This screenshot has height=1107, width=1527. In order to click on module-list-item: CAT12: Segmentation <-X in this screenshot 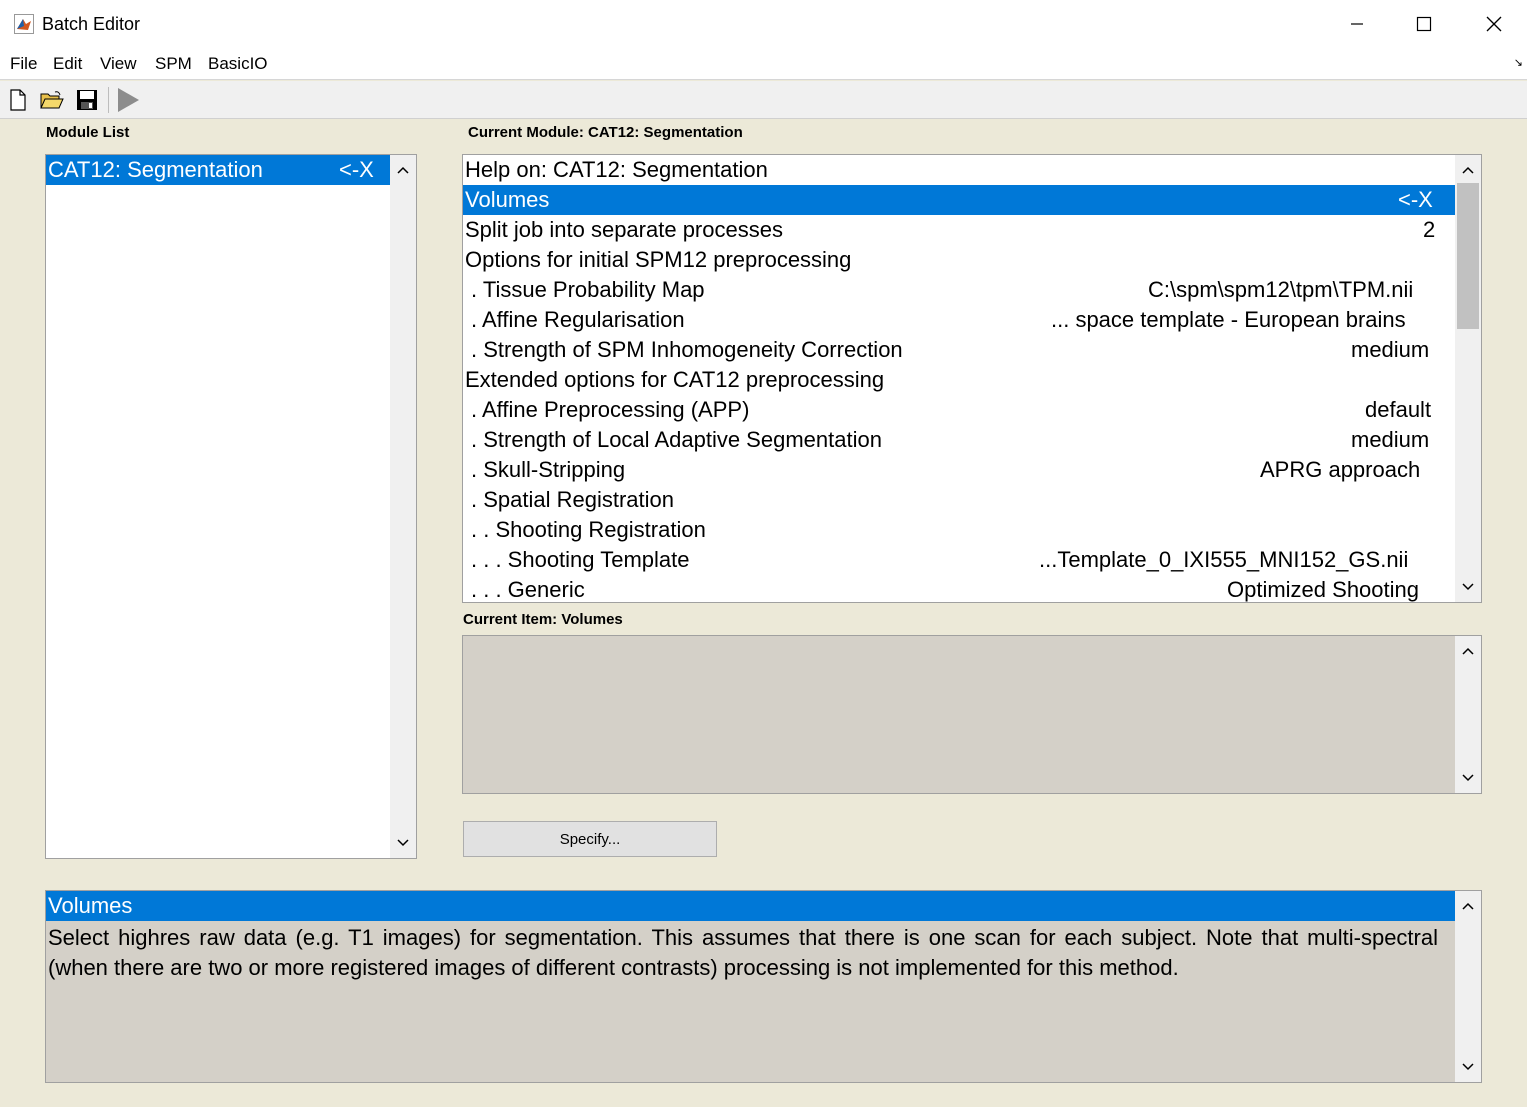, I will do `click(218, 170)`.